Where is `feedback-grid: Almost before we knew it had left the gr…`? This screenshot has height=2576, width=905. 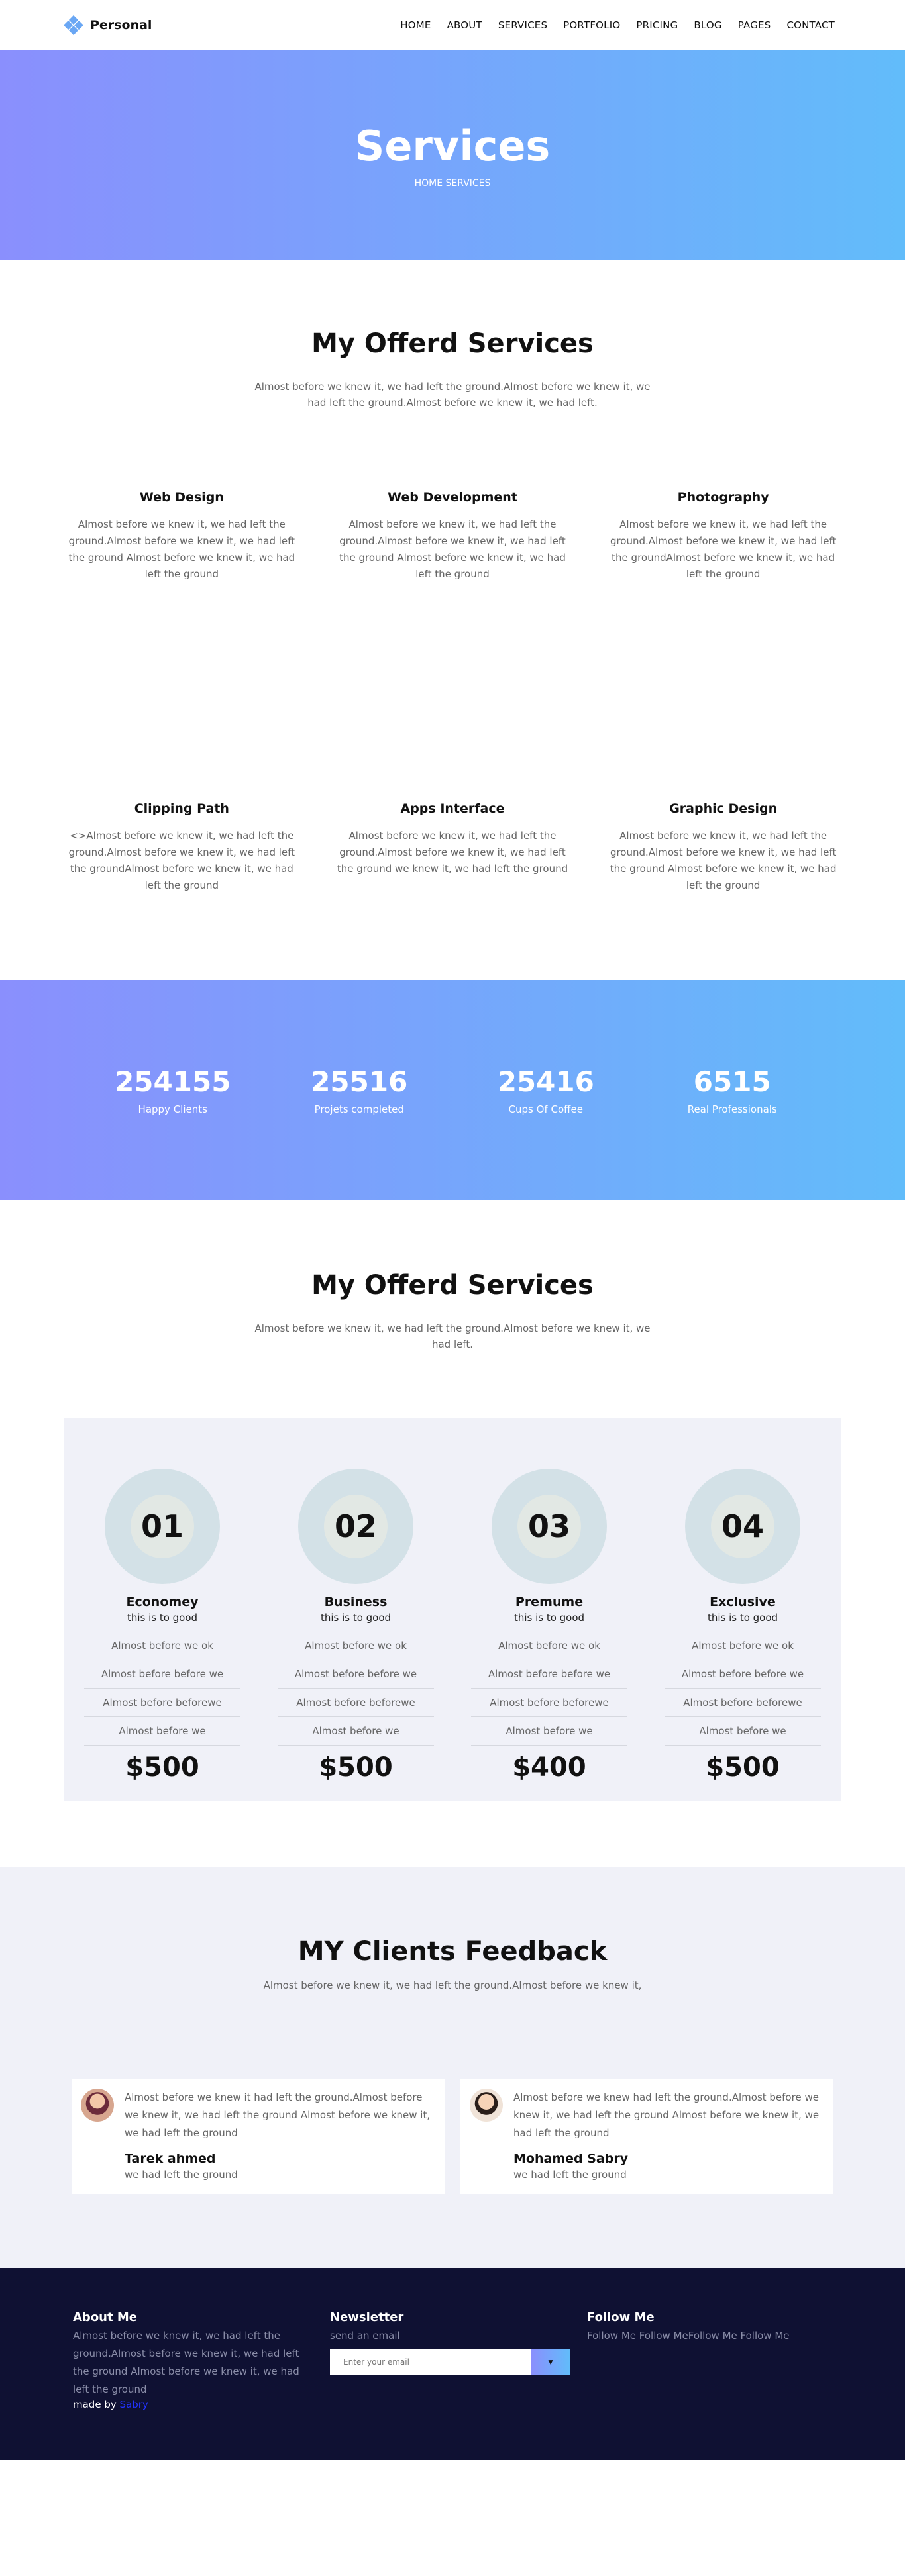 feedback-grid: Almost before we knew it had left the gr… is located at coordinates (452, 2136).